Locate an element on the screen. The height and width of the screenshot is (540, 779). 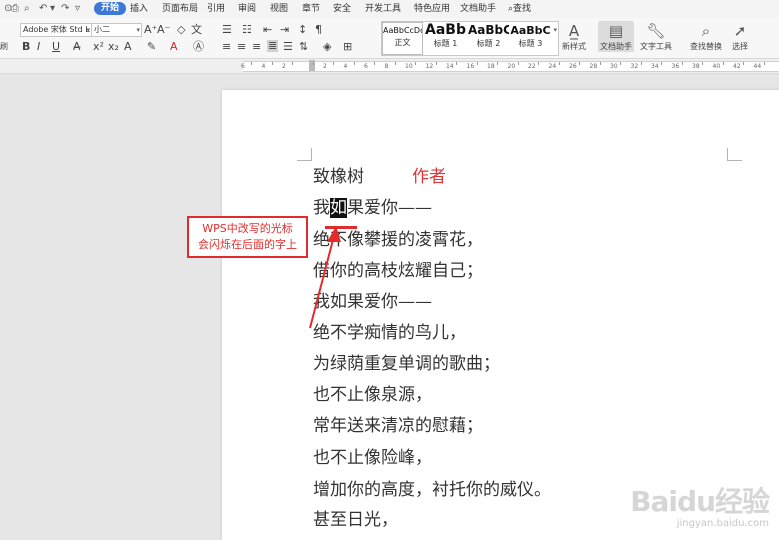
style-name: 正文 is located at coordinates (402, 42).